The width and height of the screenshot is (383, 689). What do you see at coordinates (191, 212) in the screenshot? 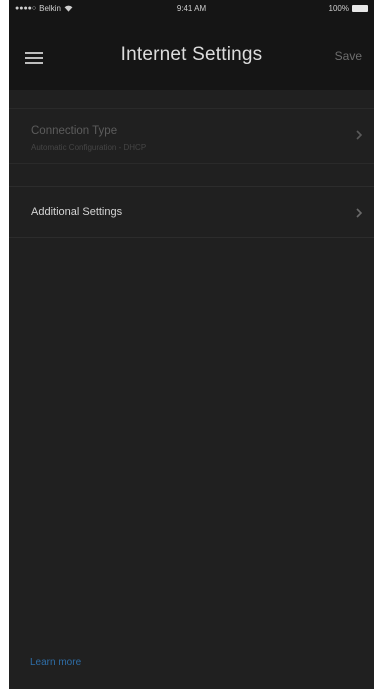
I see `additional-settings-row: Additional Settings` at bounding box center [191, 212].